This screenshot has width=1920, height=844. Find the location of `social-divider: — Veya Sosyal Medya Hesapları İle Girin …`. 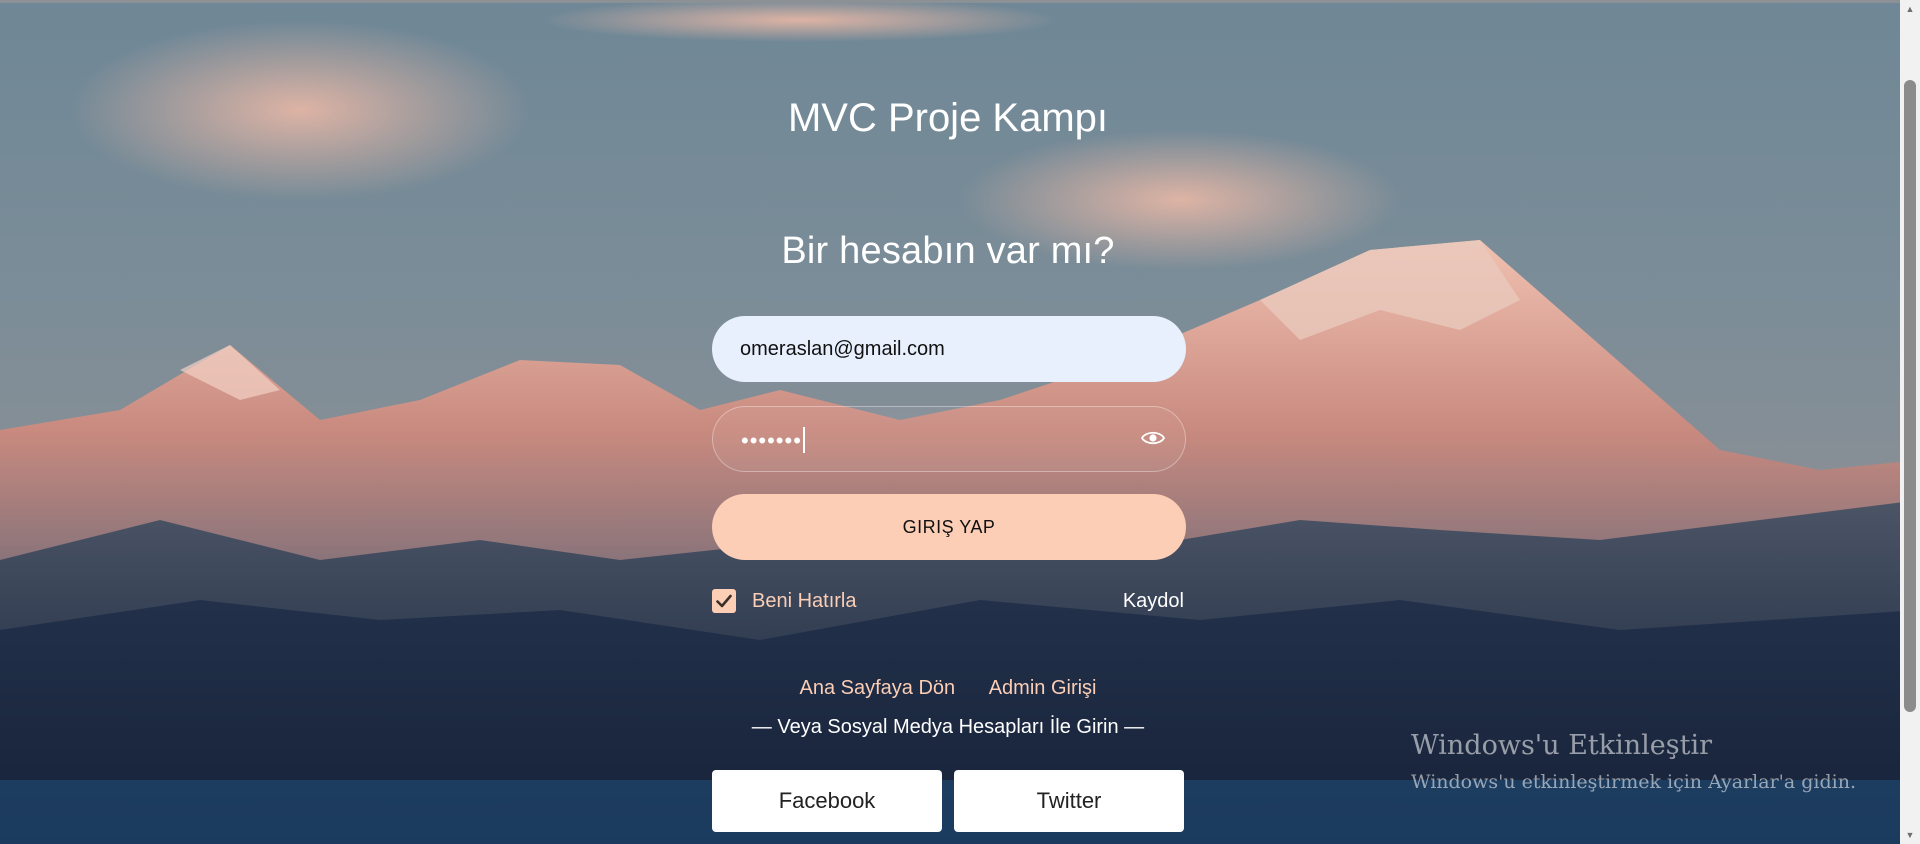

social-divider: — Veya Sosyal Medya Hesapları İle Girin … is located at coordinates (948, 727).